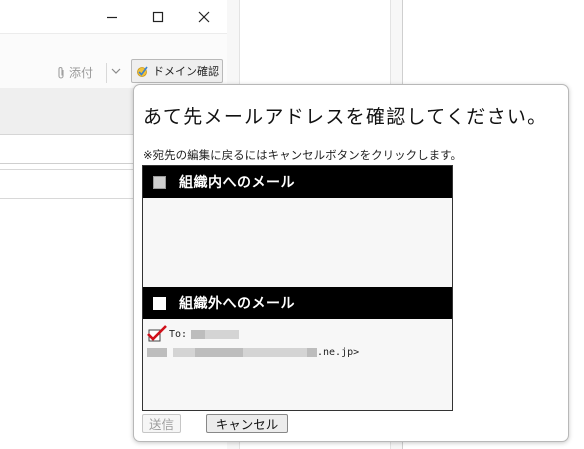 The height and width of the screenshot is (449, 584). I want to click on window-controls, so click(157, 16).